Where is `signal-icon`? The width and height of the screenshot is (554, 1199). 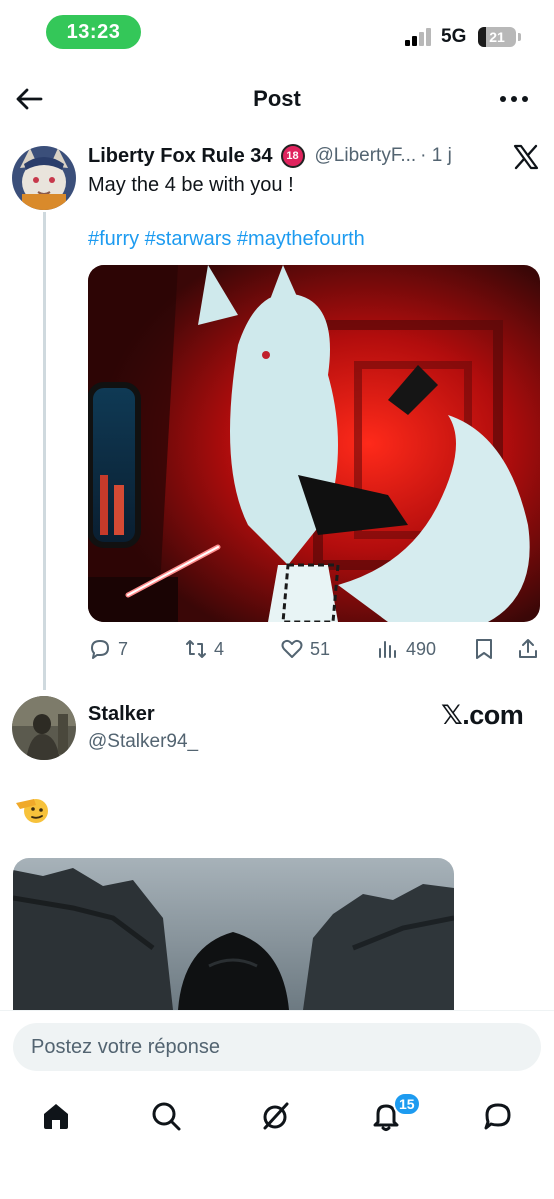
signal-icon is located at coordinates (418, 37).